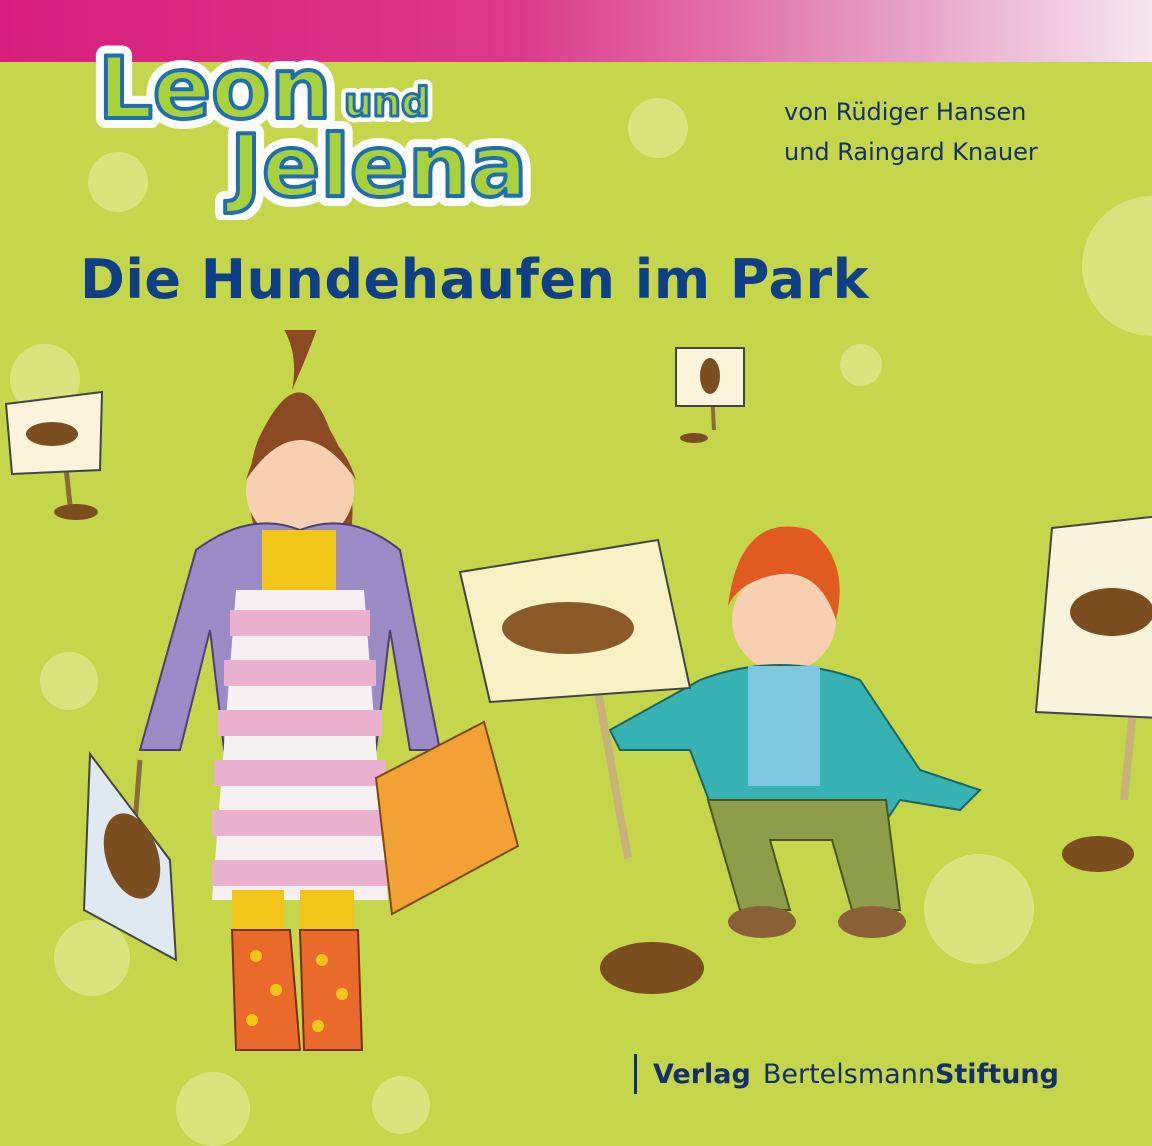  Describe the element at coordinates (54, 455) in the screenshot. I see `sign-left-far` at that location.